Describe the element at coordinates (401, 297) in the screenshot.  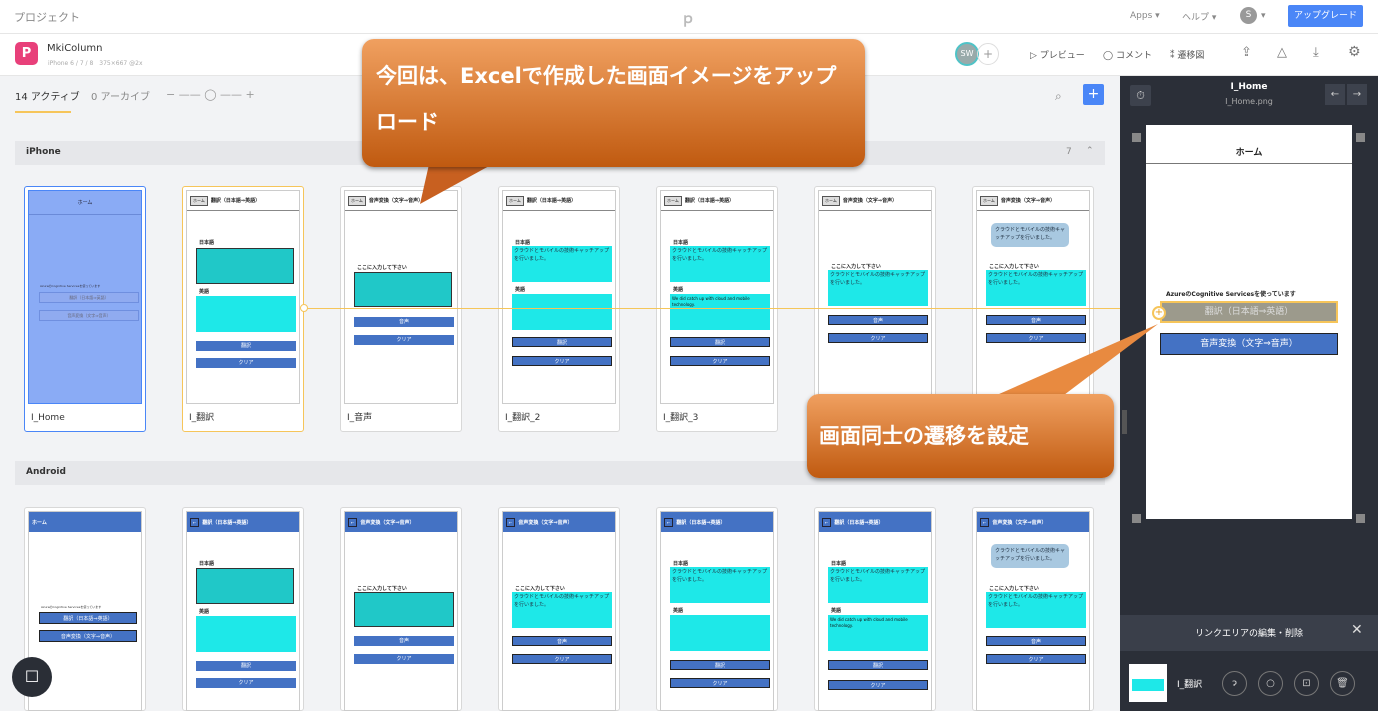
I see `screen-thumbnail: ホーム 音声変換（文字⇒音声） ここに入力して下さい 音声 クリア` at that location.